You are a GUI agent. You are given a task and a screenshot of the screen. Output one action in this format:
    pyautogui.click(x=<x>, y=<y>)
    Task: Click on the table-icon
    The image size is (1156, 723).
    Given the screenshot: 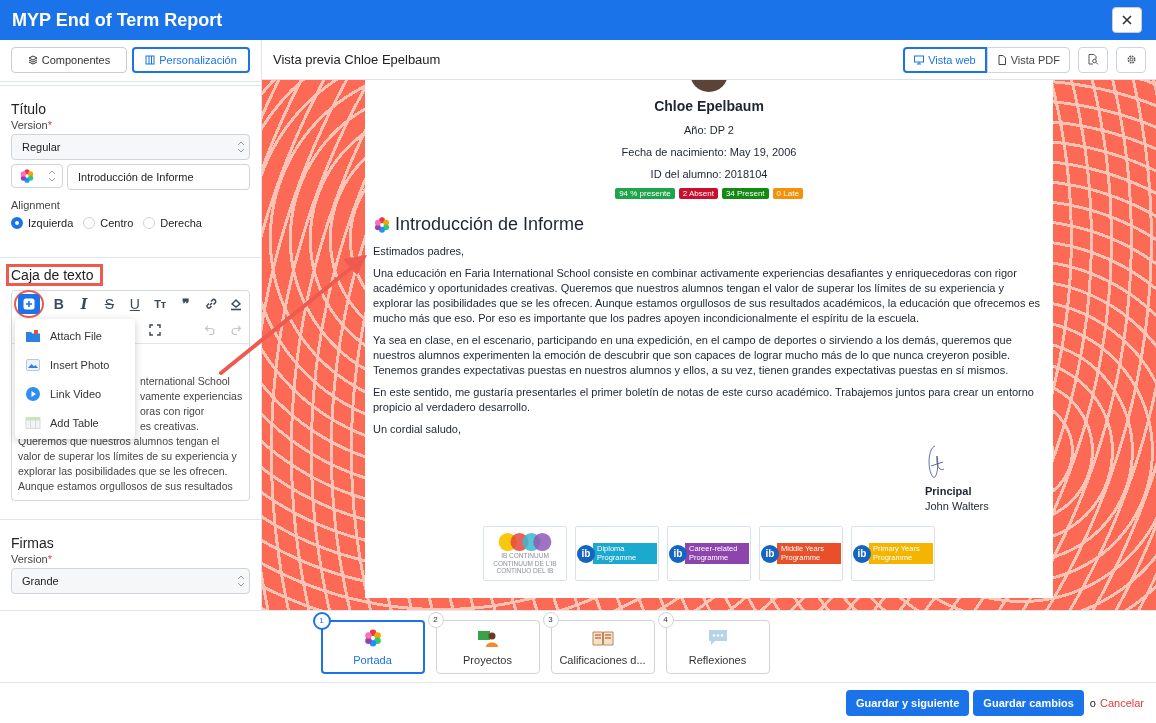 What is the action you would take?
    pyautogui.click(x=33, y=422)
    